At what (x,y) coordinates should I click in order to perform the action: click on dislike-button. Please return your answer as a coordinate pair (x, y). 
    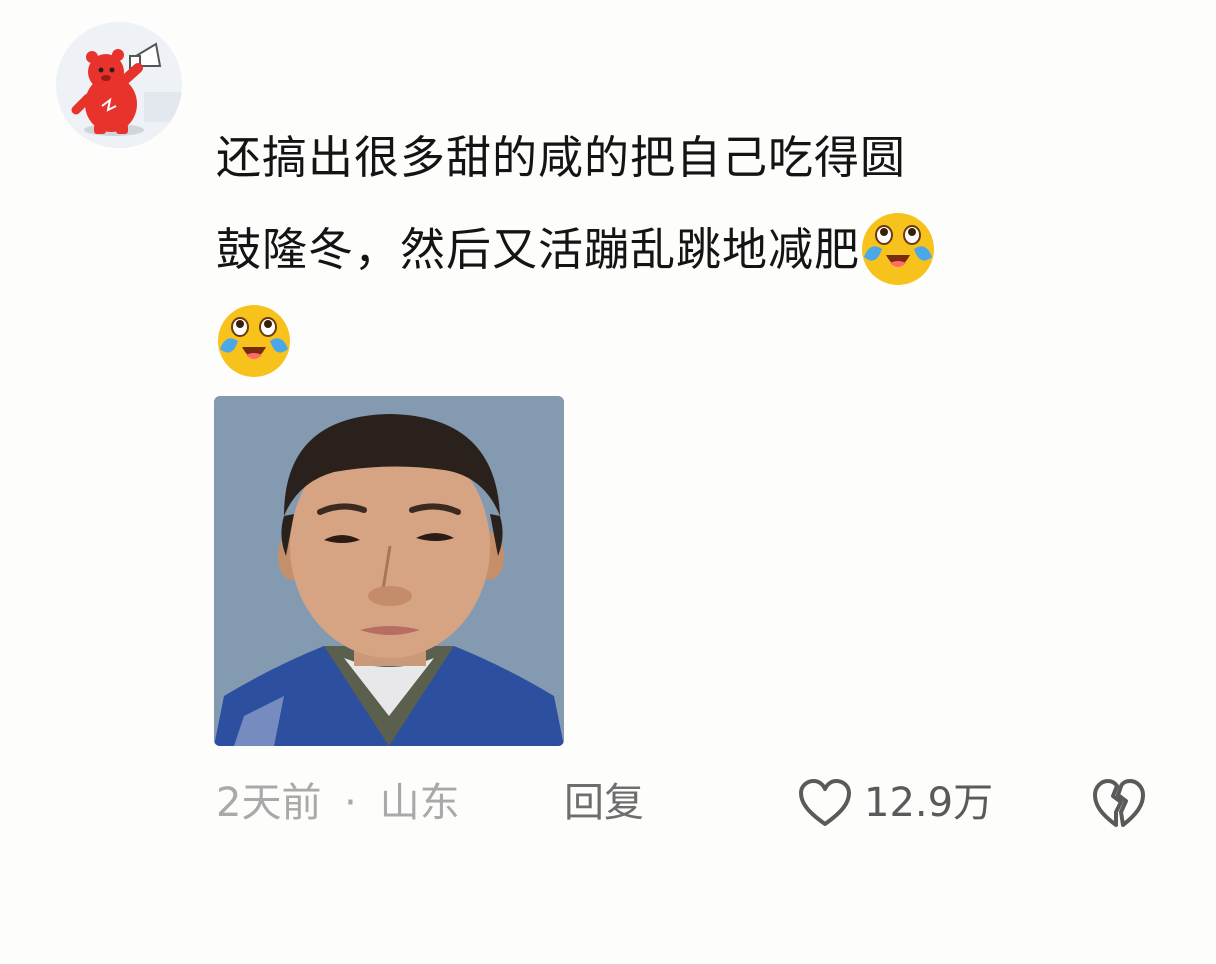
    Looking at the image, I should click on (1119, 803).